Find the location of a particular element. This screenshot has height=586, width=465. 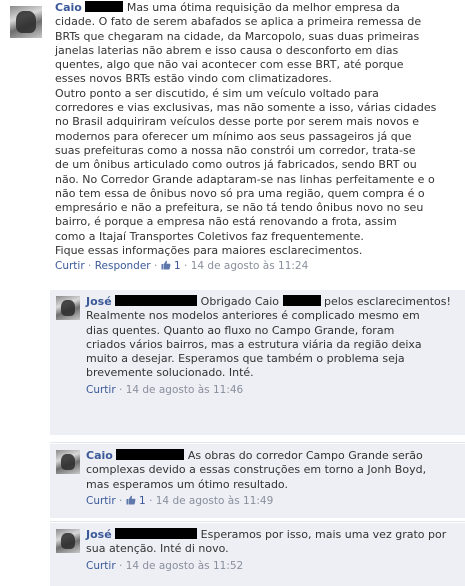

comment-meta: Curtir · 14 de agosto às 11:46 is located at coordinates (272, 390).